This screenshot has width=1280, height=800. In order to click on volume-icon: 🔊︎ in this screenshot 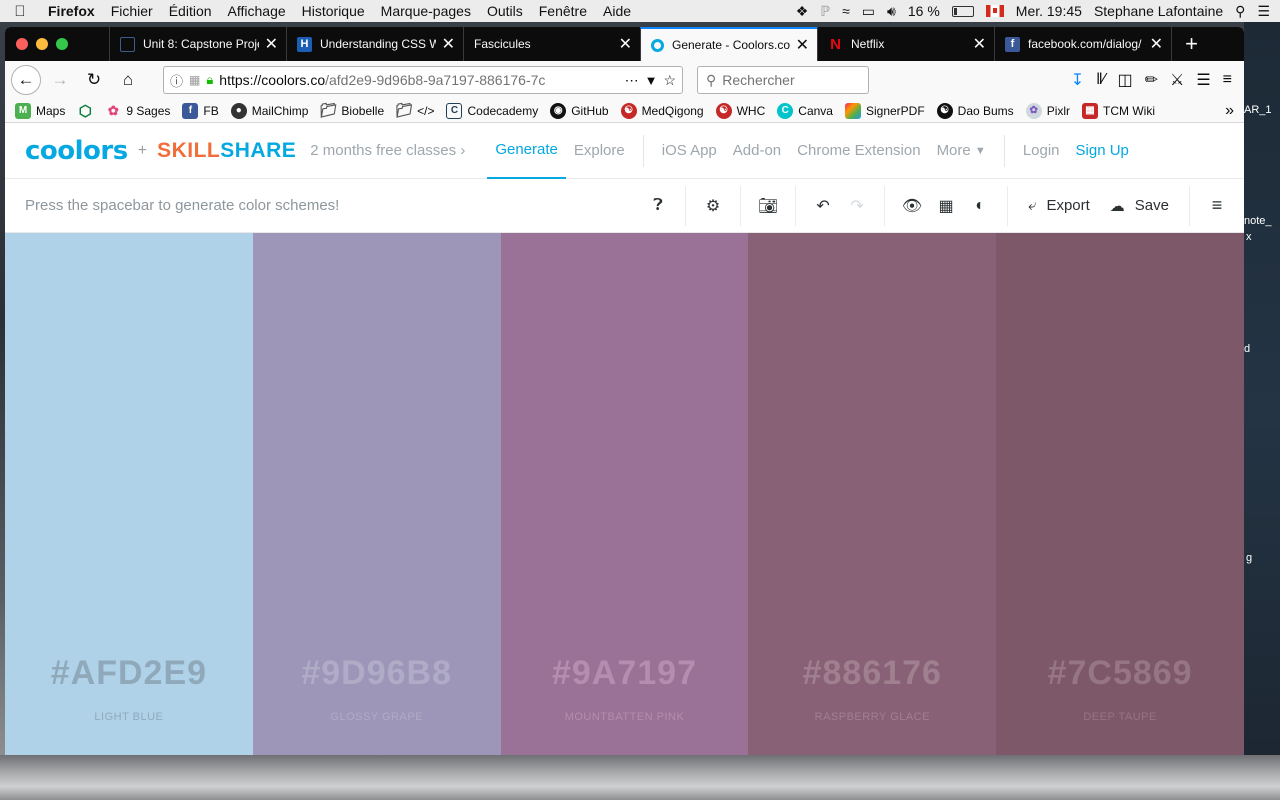, I will do `click(891, 11)`.